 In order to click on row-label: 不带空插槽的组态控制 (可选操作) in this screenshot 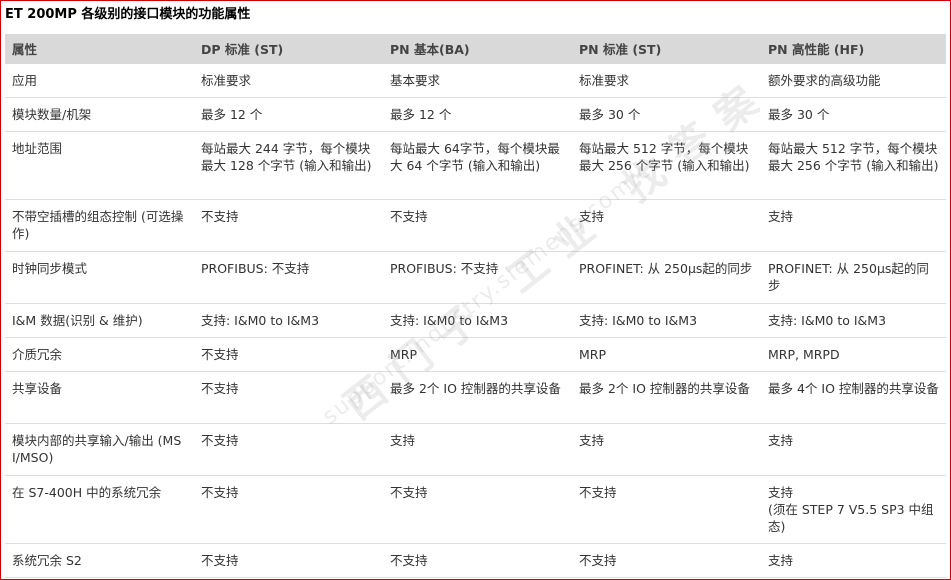, I will do `click(99, 225)`.